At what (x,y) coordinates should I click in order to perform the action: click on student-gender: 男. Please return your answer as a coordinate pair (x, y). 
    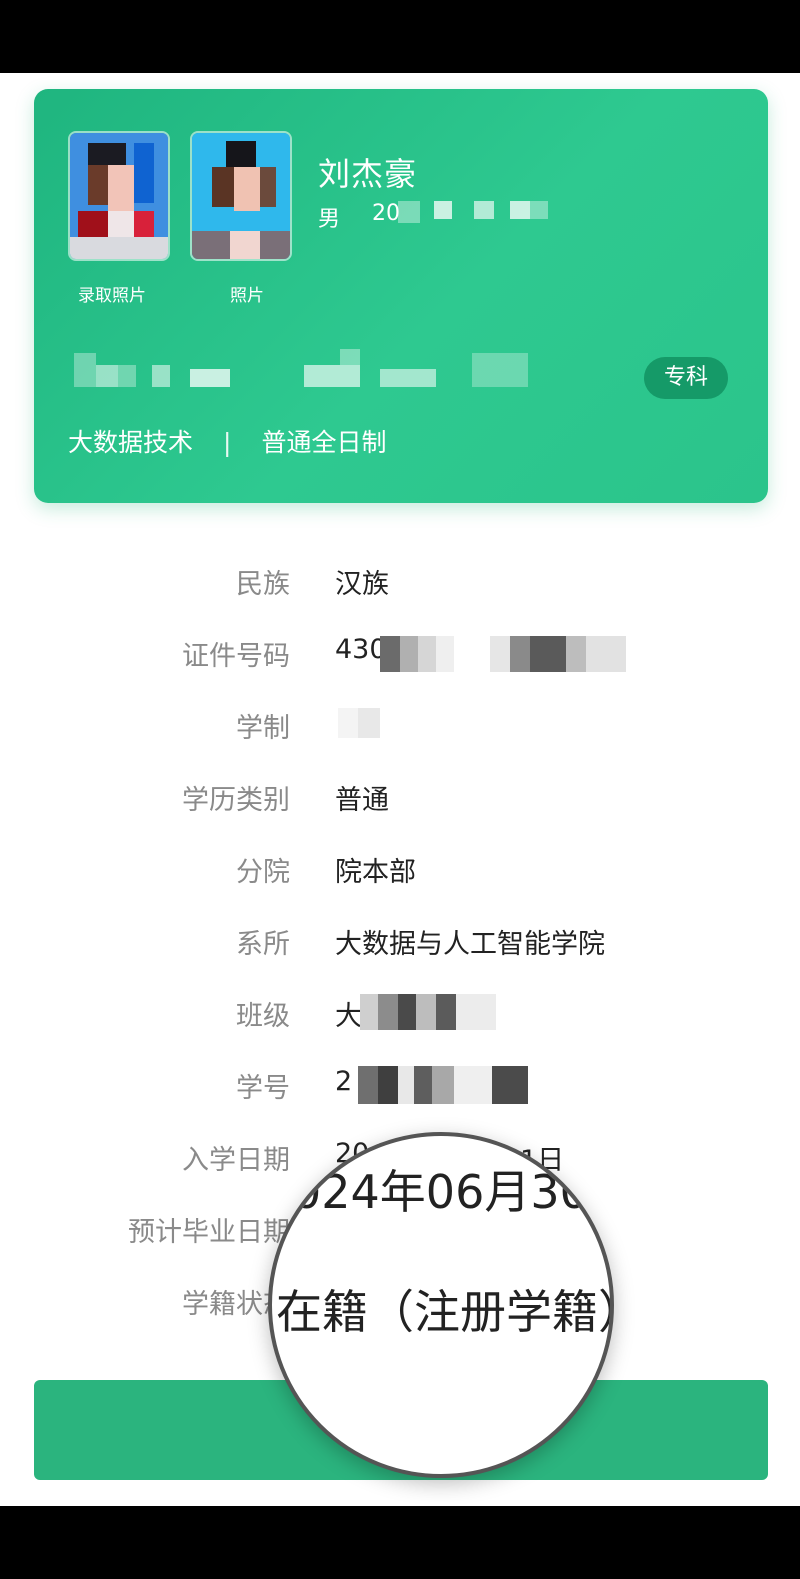
    Looking at the image, I should click on (329, 219).